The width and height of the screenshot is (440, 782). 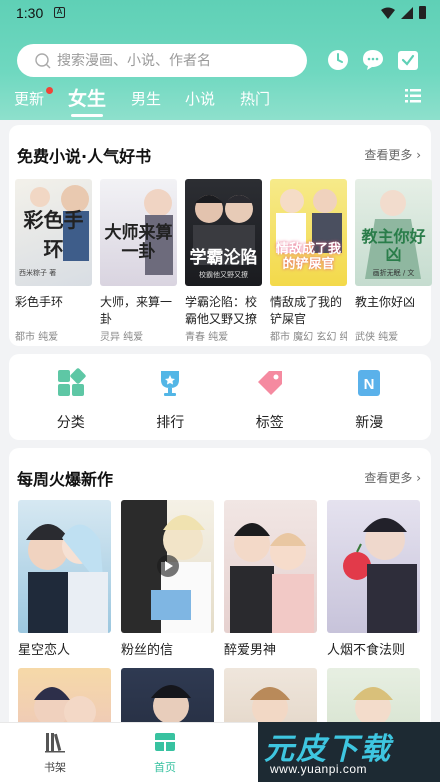 What do you see at coordinates (269, 383) in the screenshot?
I see `tag-icon` at bounding box center [269, 383].